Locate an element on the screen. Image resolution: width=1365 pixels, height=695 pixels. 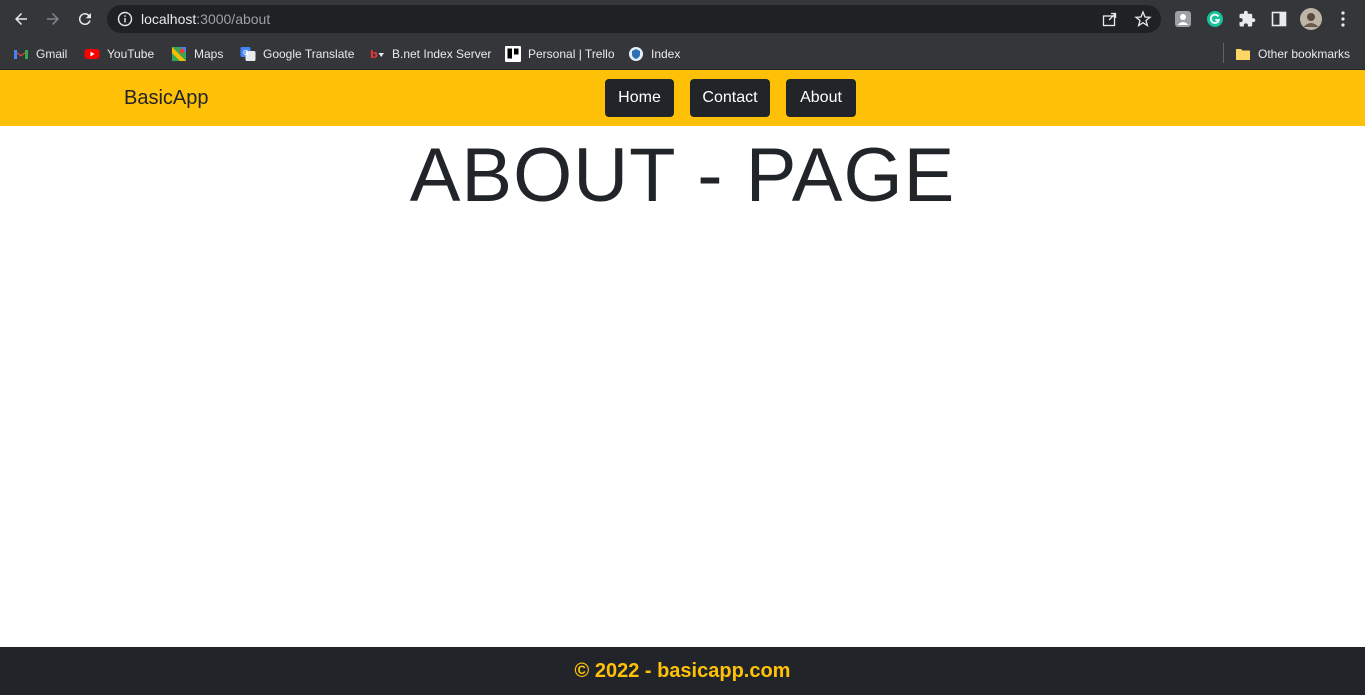
reload-icon is located at coordinates (84, 19).